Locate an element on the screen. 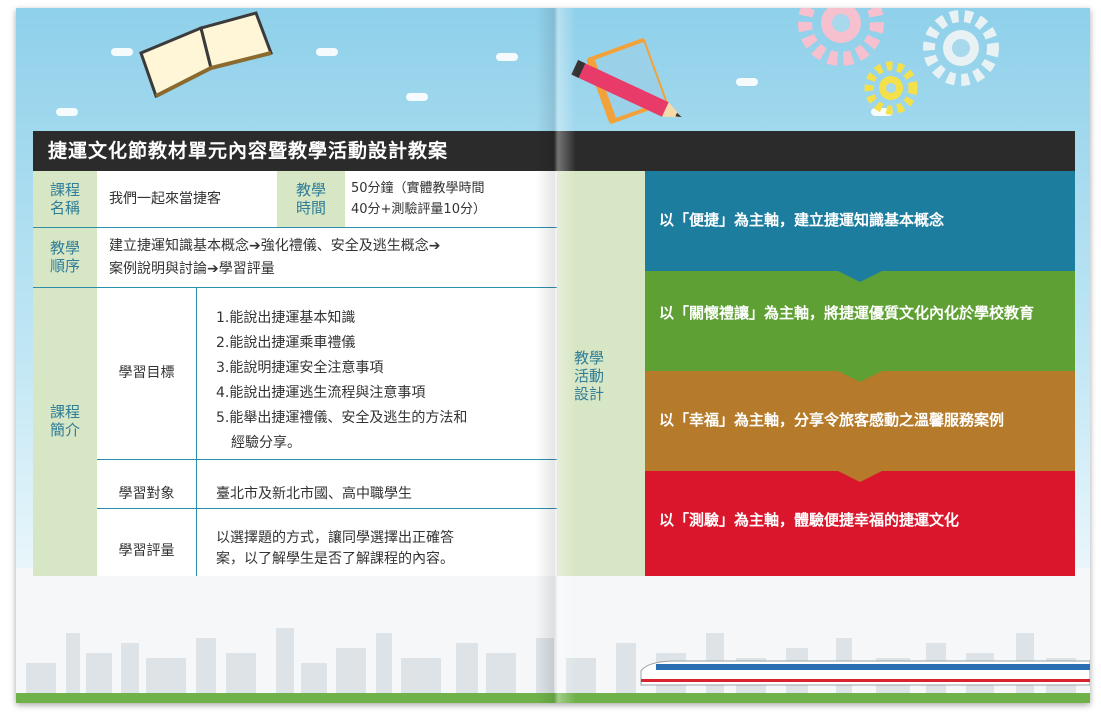 The height and width of the screenshot is (720, 1101). grass-strip is located at coordinates (553, 698).